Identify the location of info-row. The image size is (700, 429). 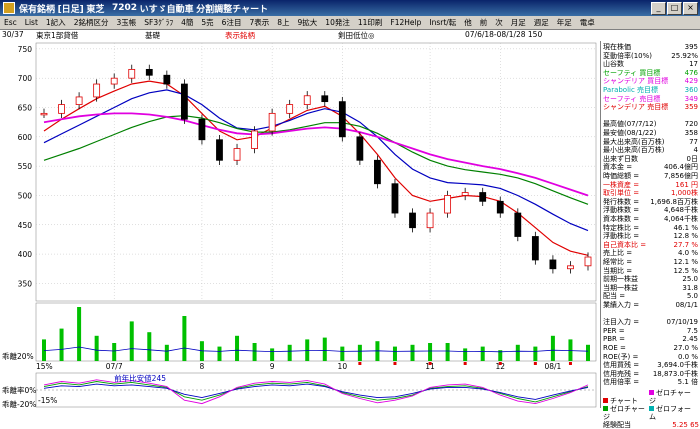
(650, 116).